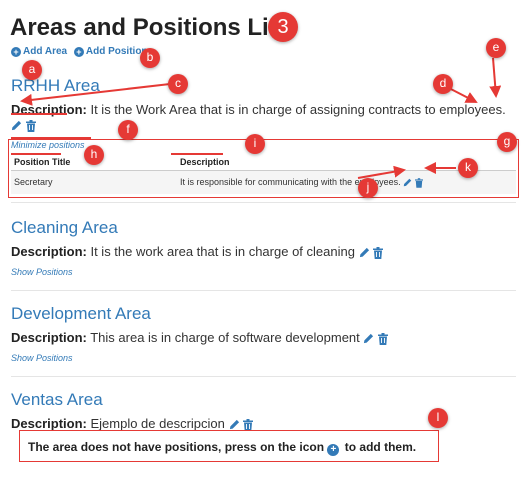 The width and height of the screenshot is (530, 498). What do you see at coordinates (150, 27) in the screenshot?
I see `page-title: Areas and Positions List` at bounding box center [150, 27].